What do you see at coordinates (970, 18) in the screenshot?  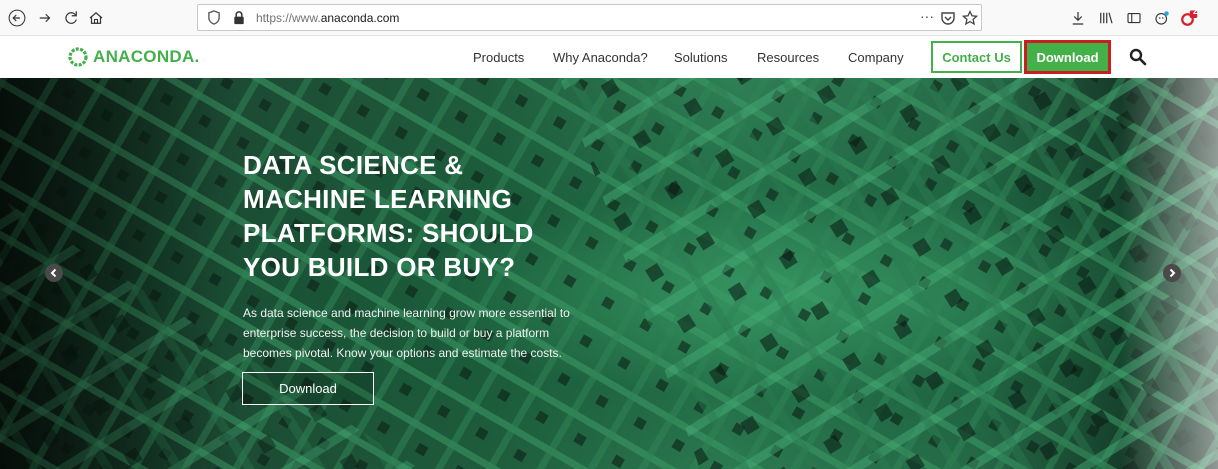 I see `bookmark-star-icon` at bounding box center [970, 18].